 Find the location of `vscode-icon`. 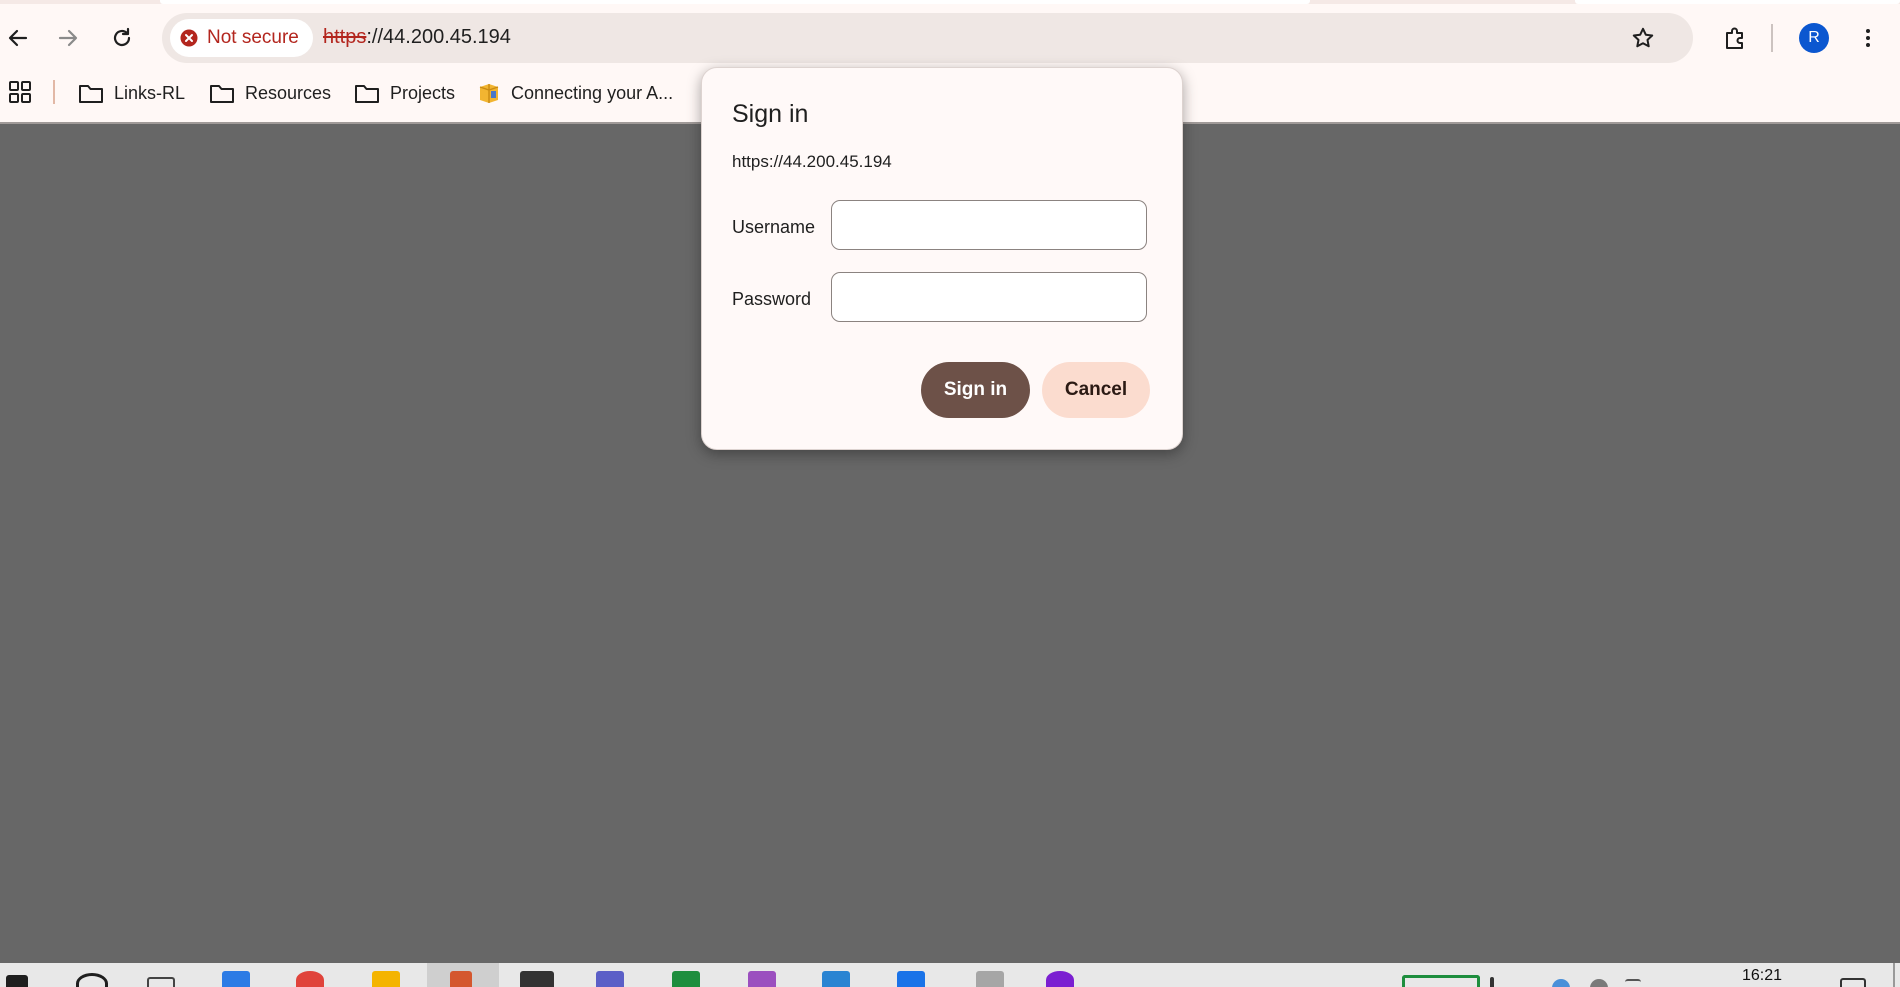

vscode-icon is located at coordinates (836, 979).